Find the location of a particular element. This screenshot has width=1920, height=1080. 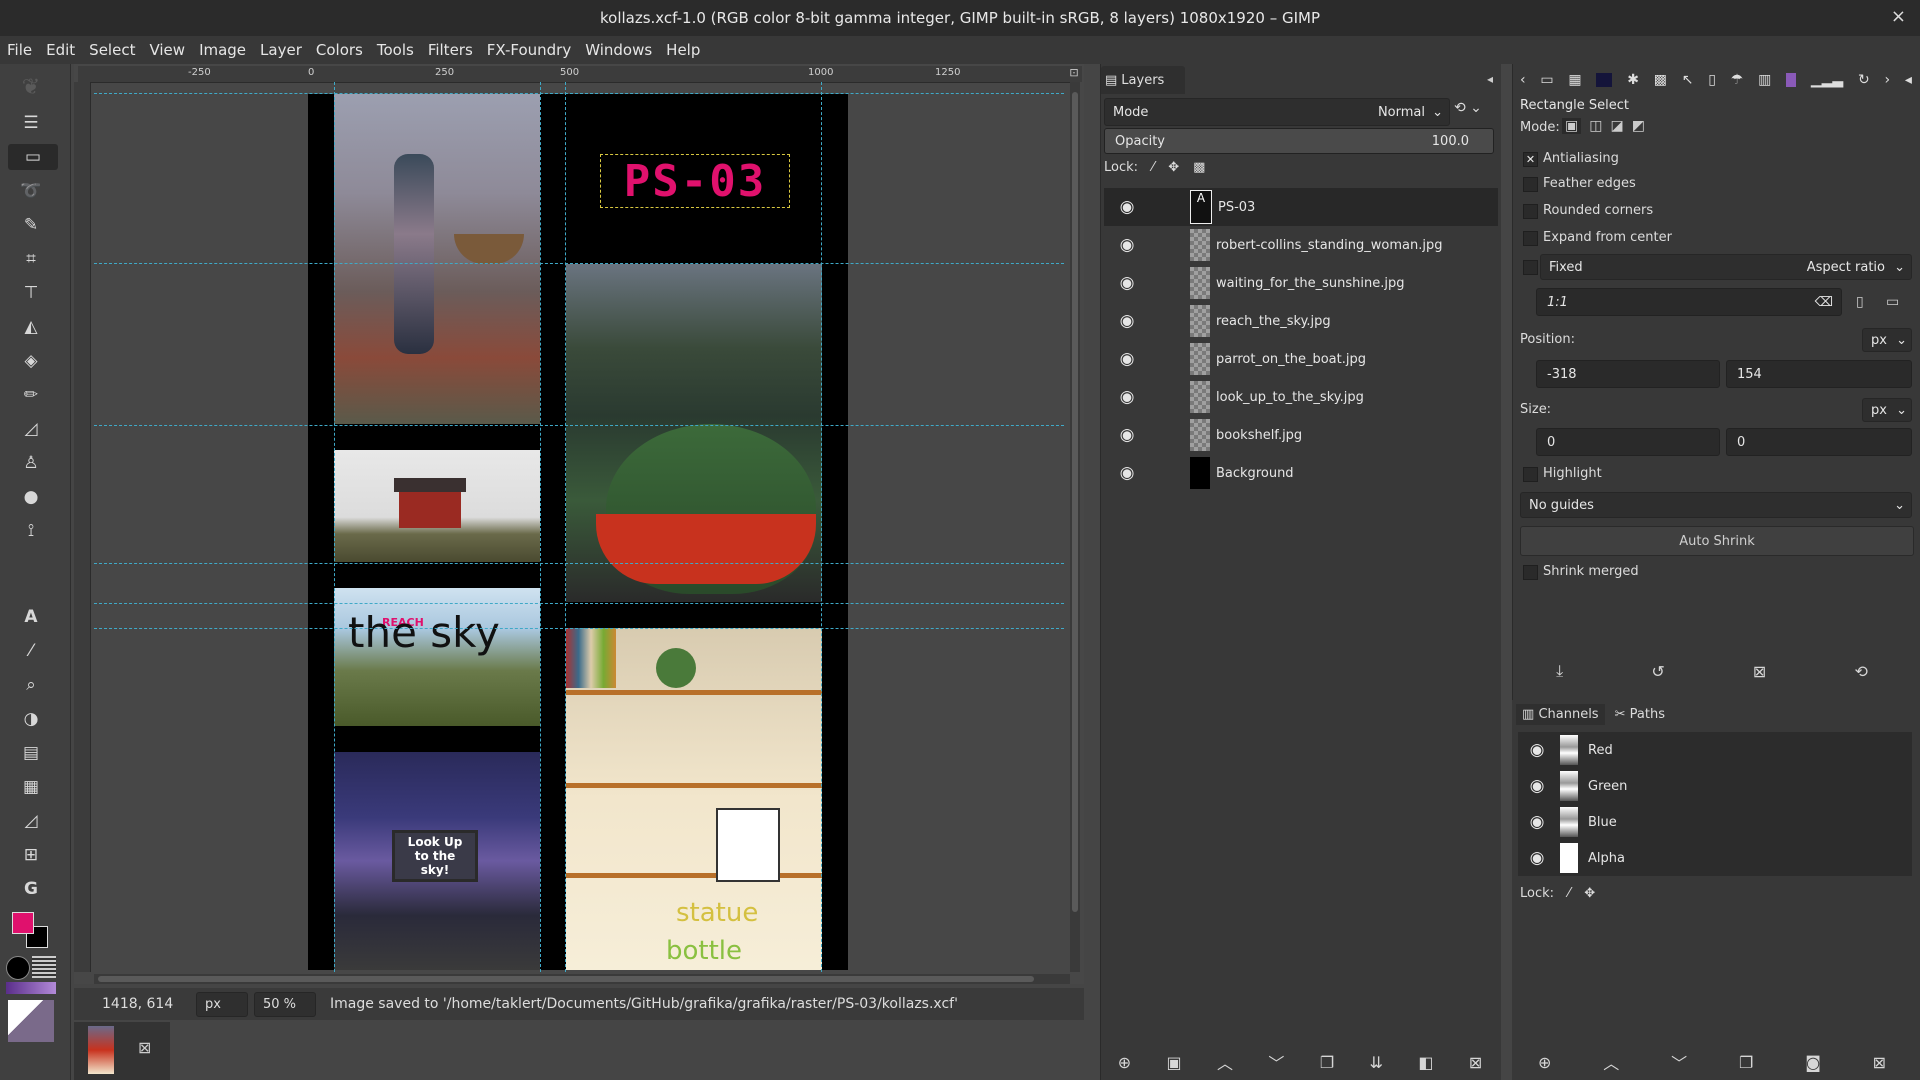

layer-row: ◉ robert-collins_standing_woman.jpg is located at coordinates (1301, 245).